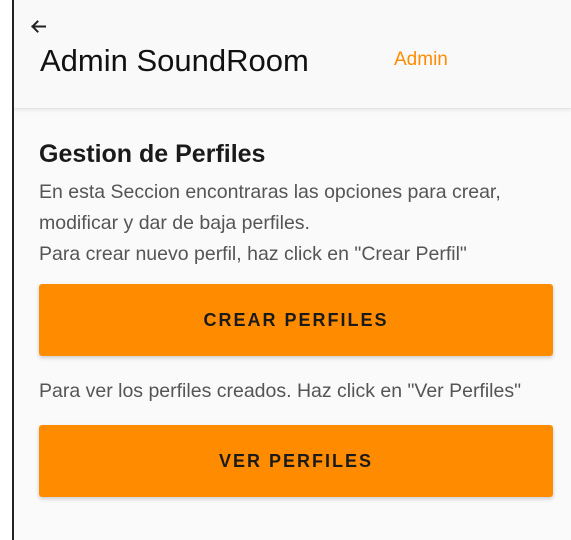 The image size is (571, 540). What do you see at coordinates (174, 60) in the screenshot?
I see `app-title: Admin SoundRoom` at bounding box center [174, 60].